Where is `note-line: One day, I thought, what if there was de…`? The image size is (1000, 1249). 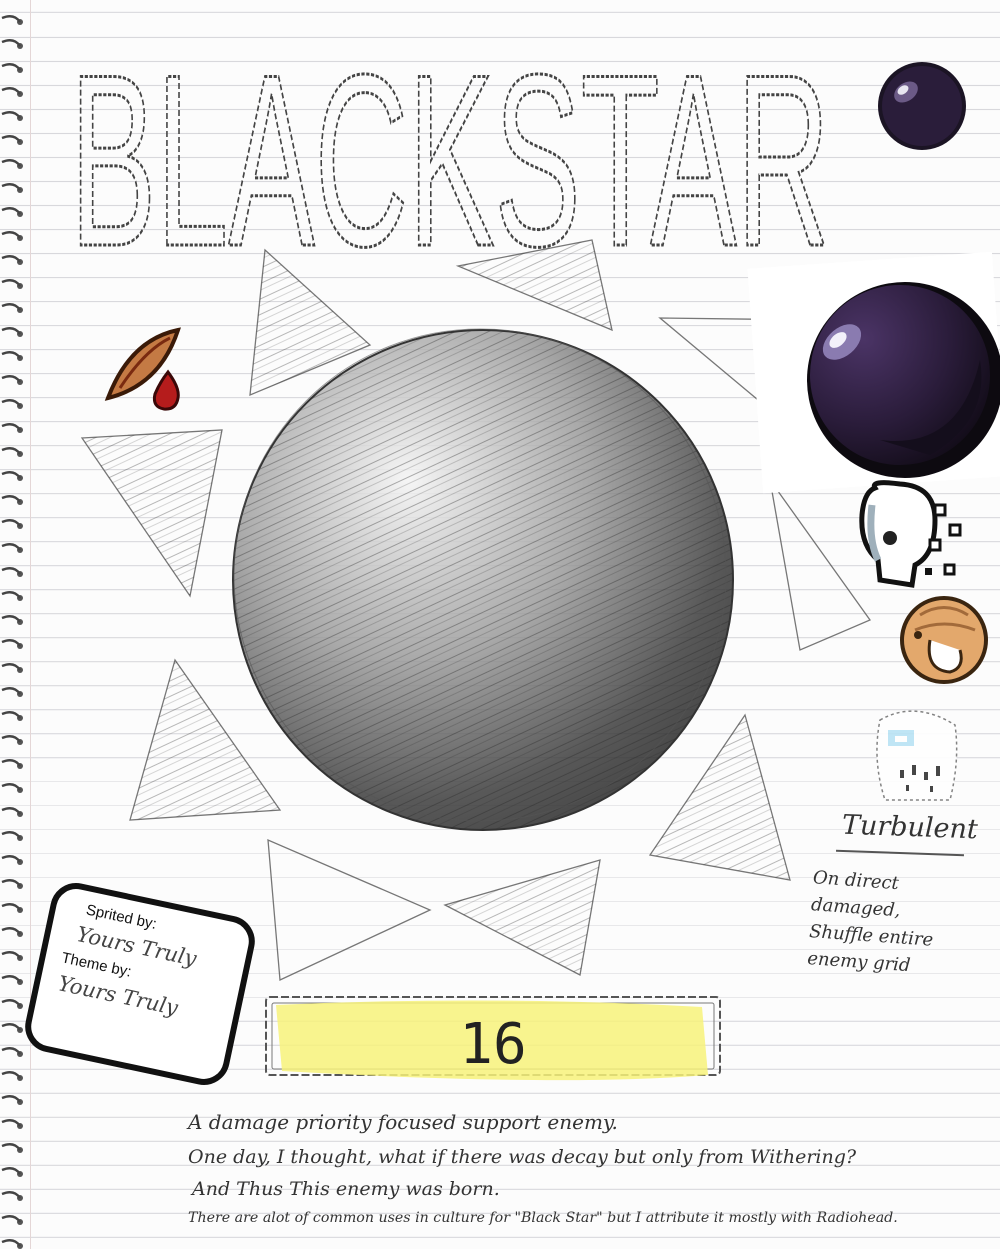 note-line: One day, I thought, what if there was de… is located at coordinates (522, 1157).